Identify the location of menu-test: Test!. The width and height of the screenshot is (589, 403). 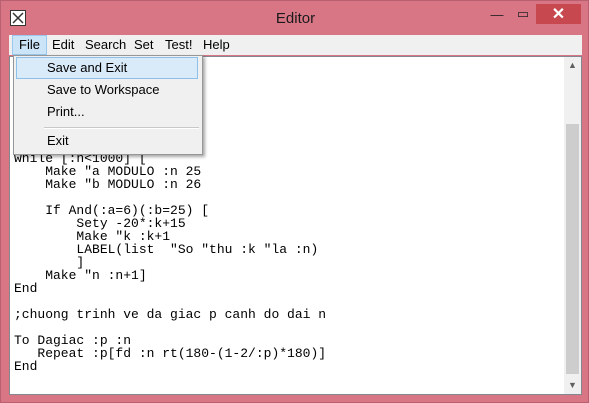
(178, 45).